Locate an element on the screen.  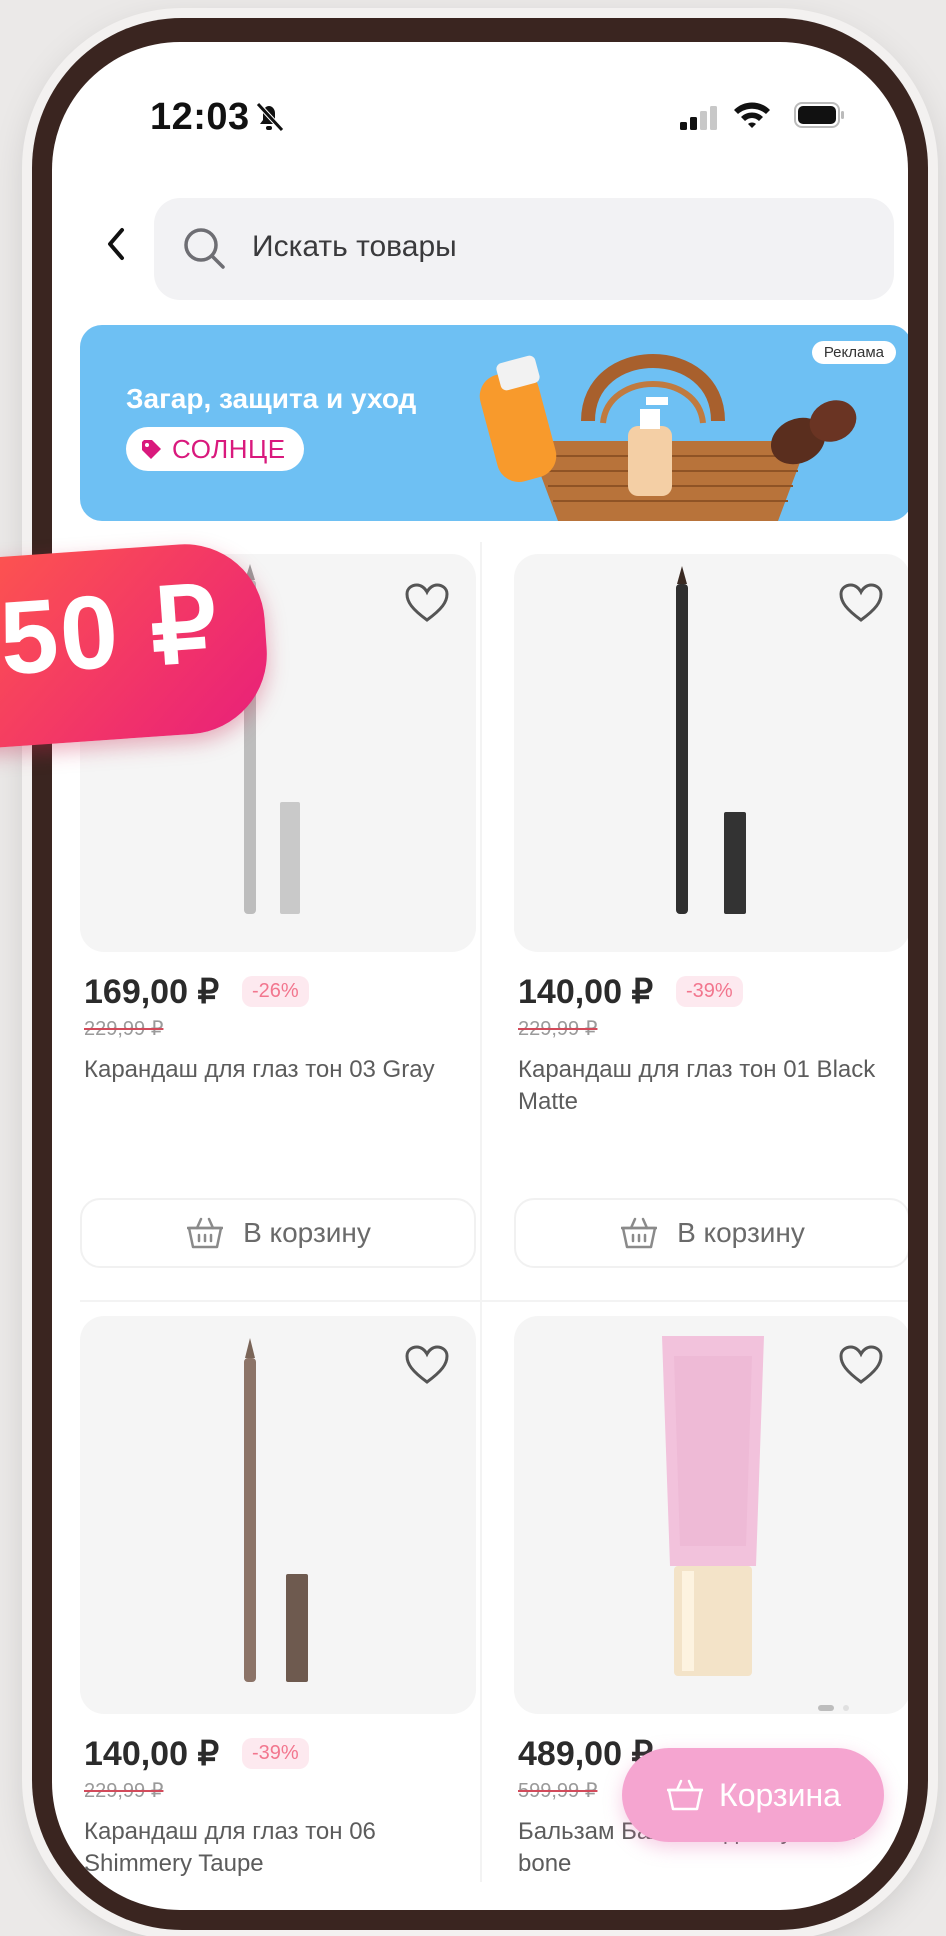
wifi-icon is located at coordinates (752, 115).